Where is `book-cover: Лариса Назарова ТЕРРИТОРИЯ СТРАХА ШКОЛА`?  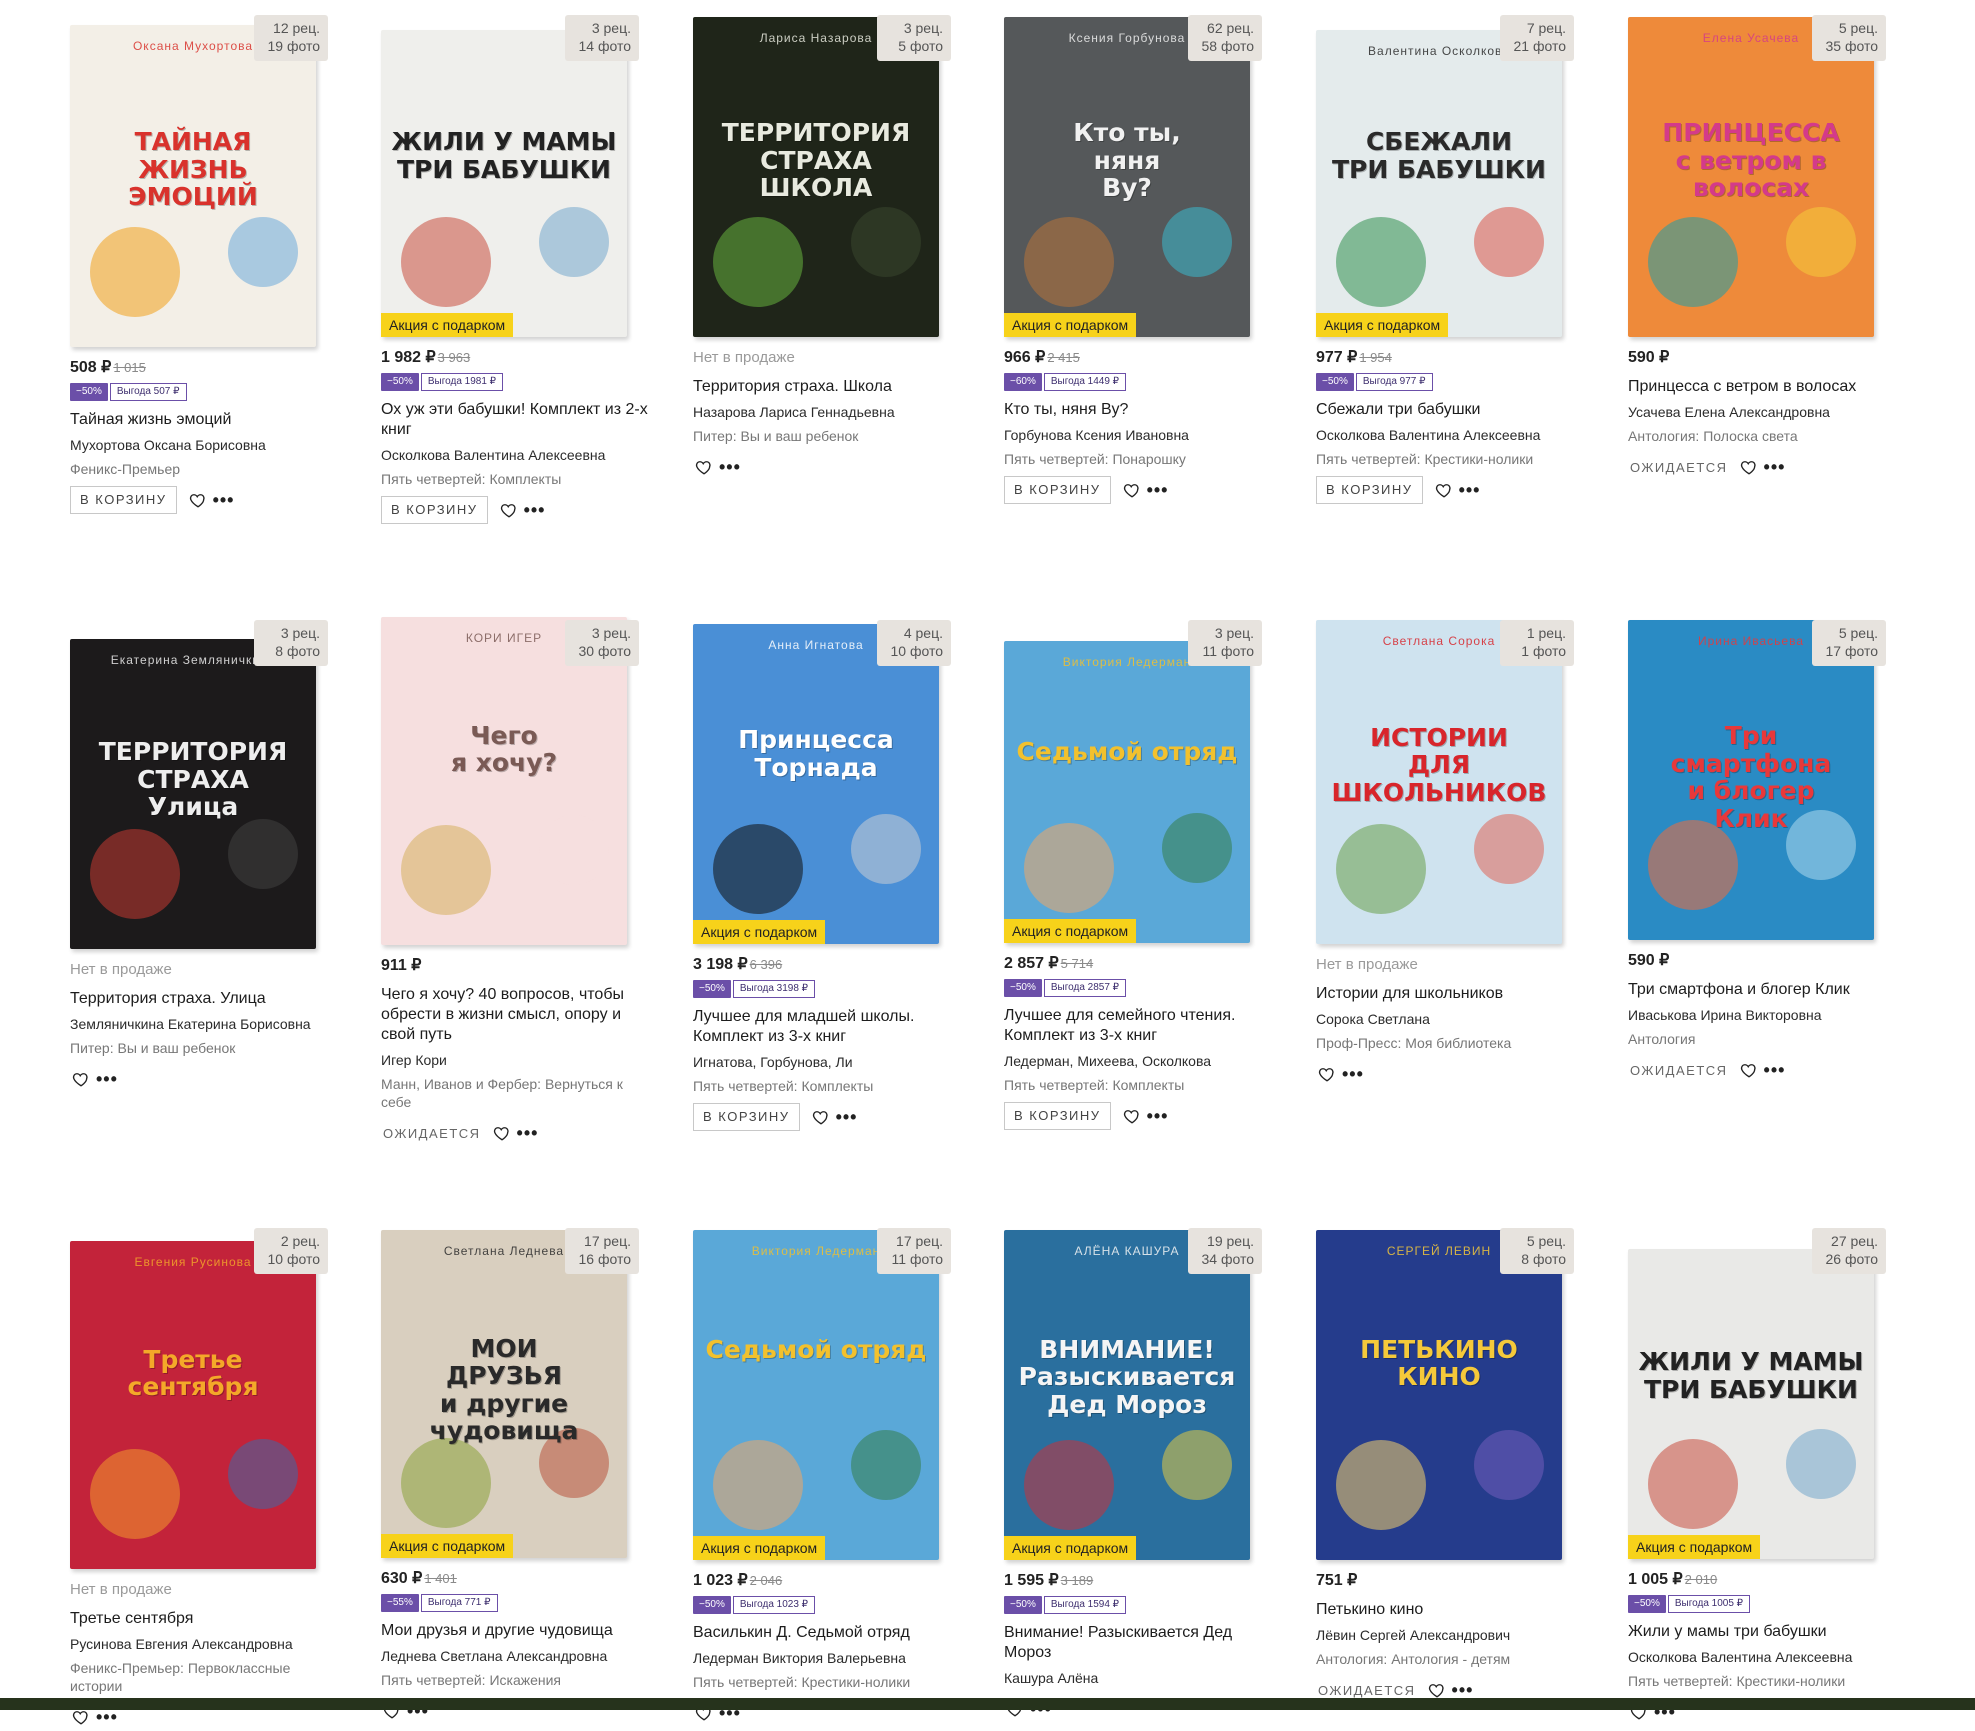 book-cover: Лариса Назарова ТЕРРИТОРИЯ СТРАХА ШКОЛА is located at coordinates (816, 177).